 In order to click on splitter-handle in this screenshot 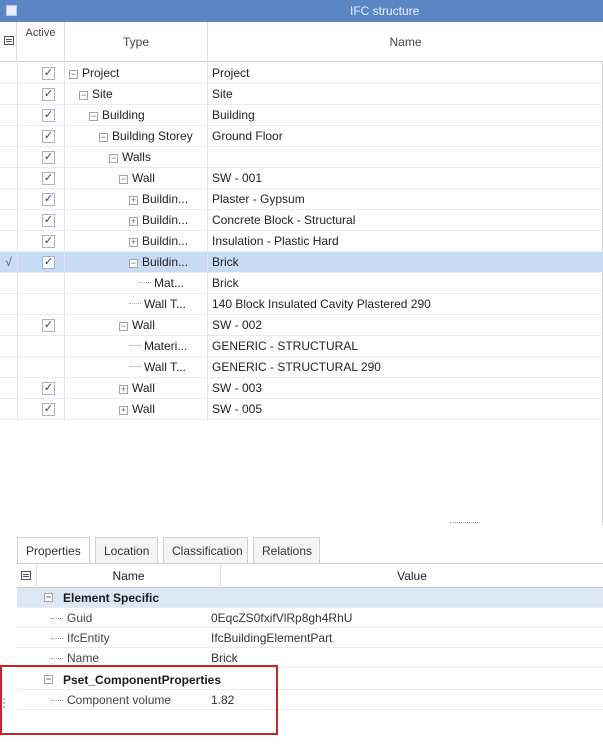, I will do `click(465, 523)`.